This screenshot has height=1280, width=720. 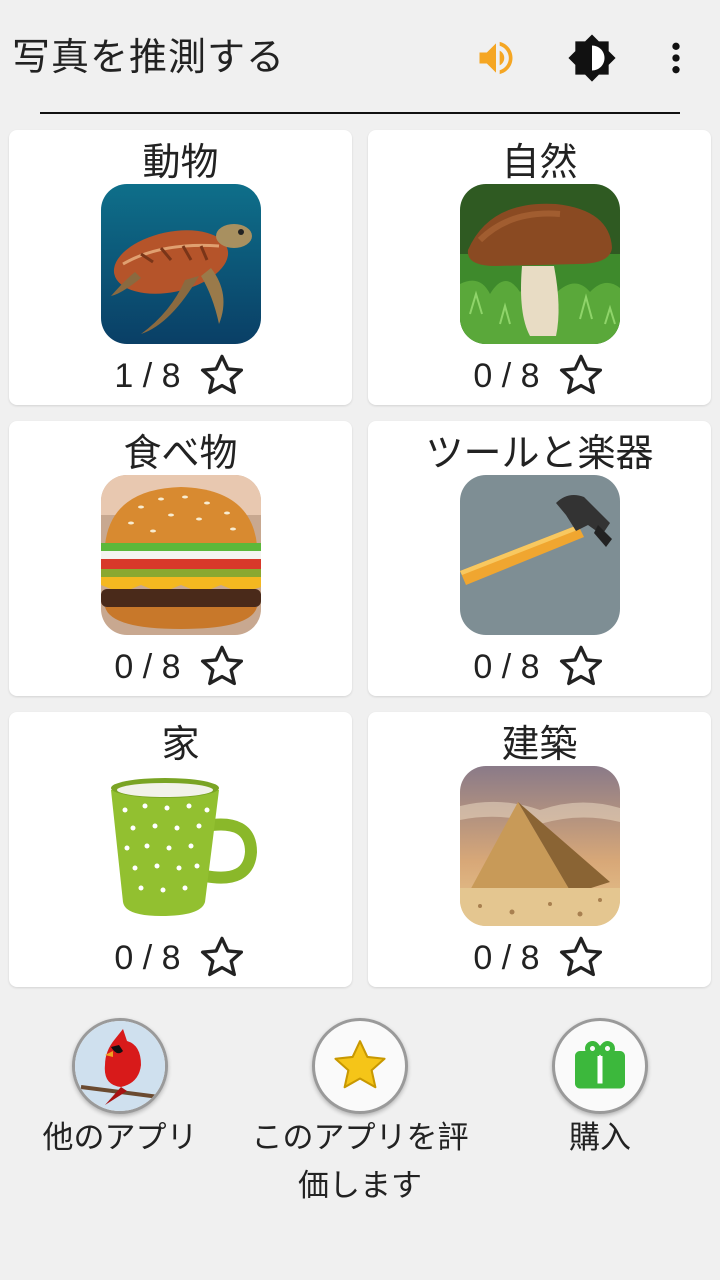 I want to click on more-vert-icon, so click(x=676, y=58).